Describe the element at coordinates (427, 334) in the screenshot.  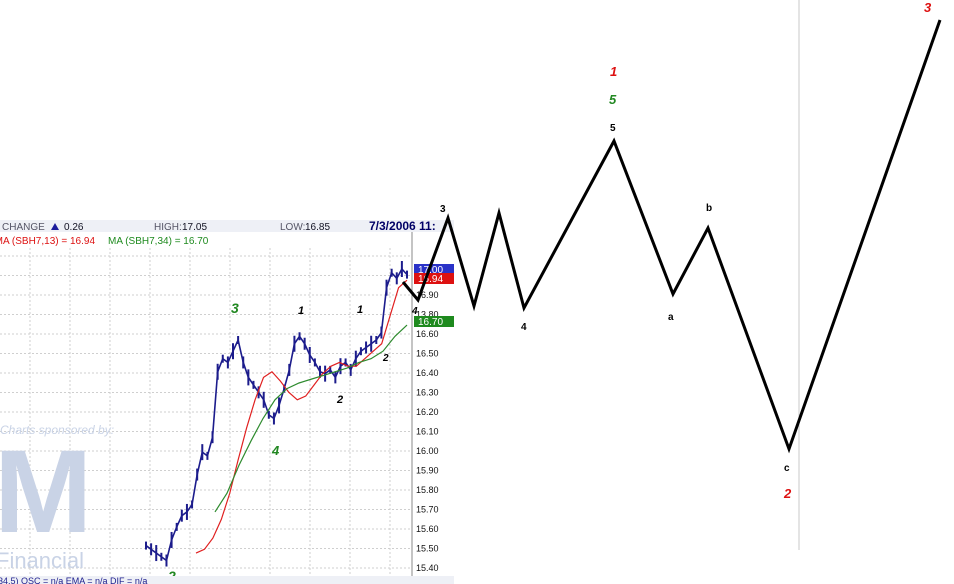
I see `price-tick-label: 16.60` at that location.